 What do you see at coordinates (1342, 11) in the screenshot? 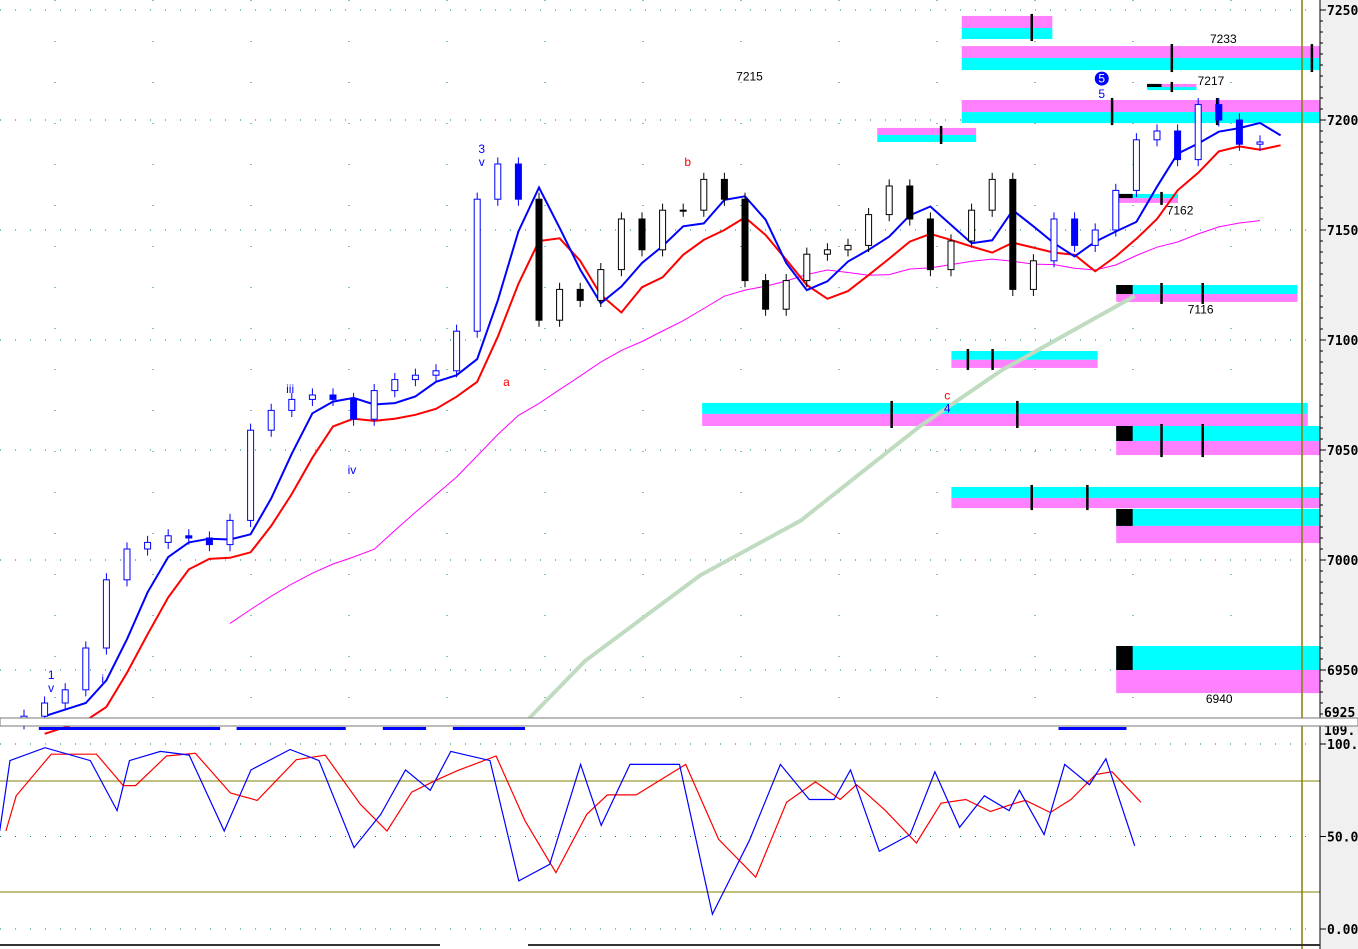
I see `price-tick-label: 7250.` at bounding box center [1342, 11].